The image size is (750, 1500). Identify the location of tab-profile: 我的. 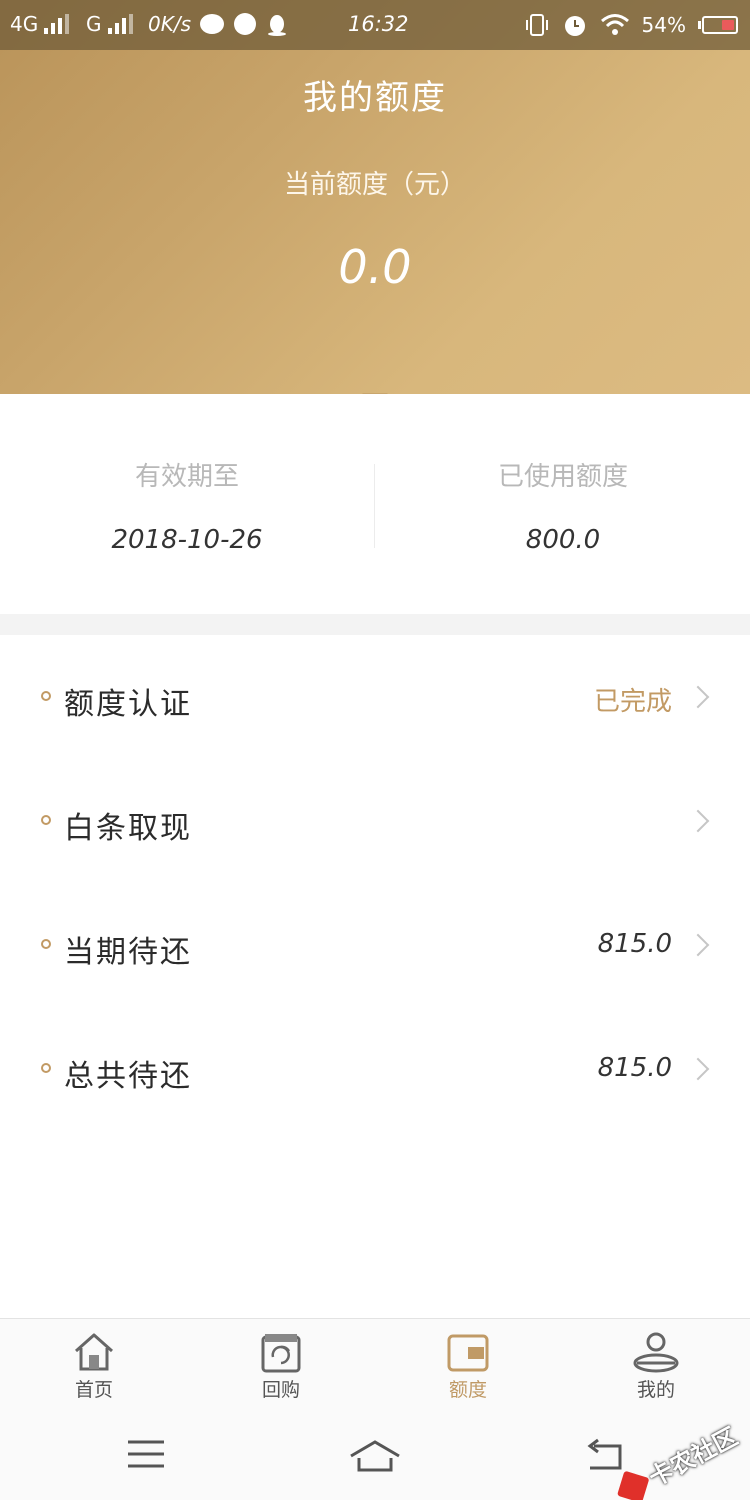
(656, 1366).